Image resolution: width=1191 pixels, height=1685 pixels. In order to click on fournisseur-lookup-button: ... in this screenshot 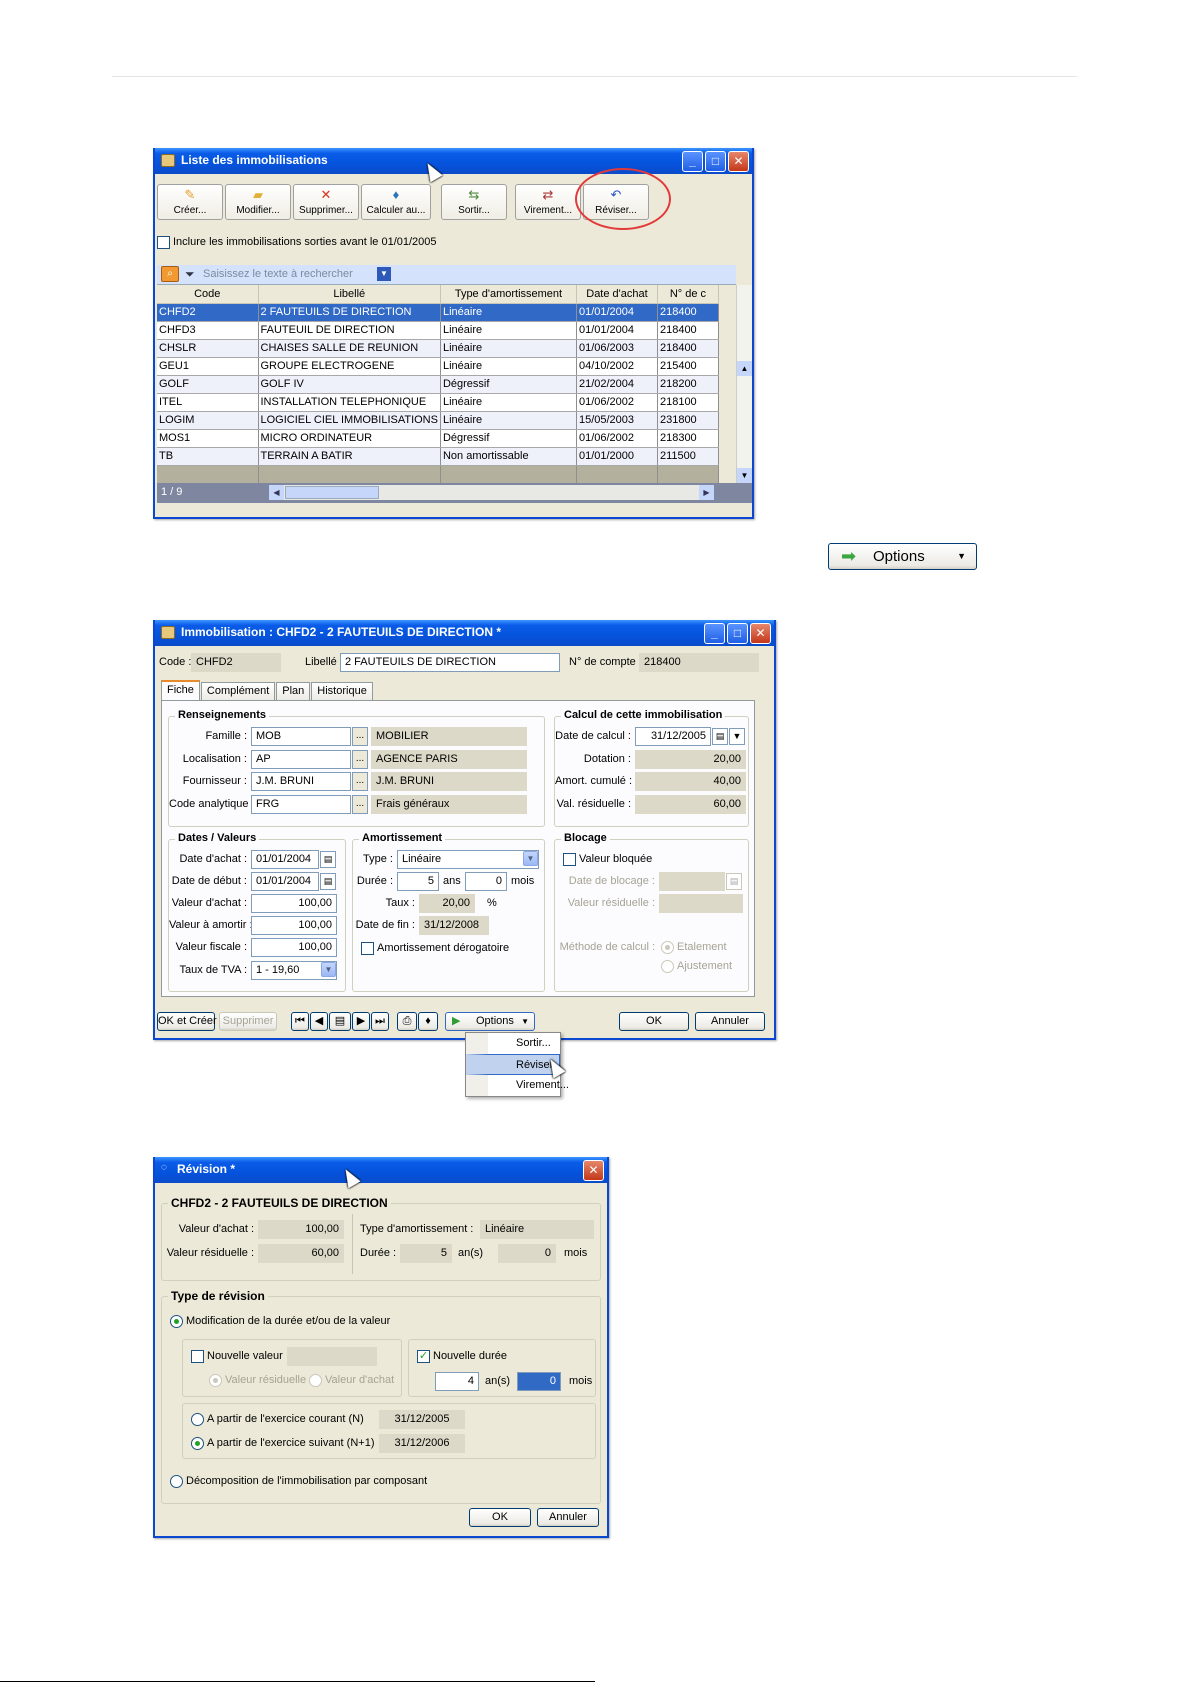, I will do `click(360, 781)`.